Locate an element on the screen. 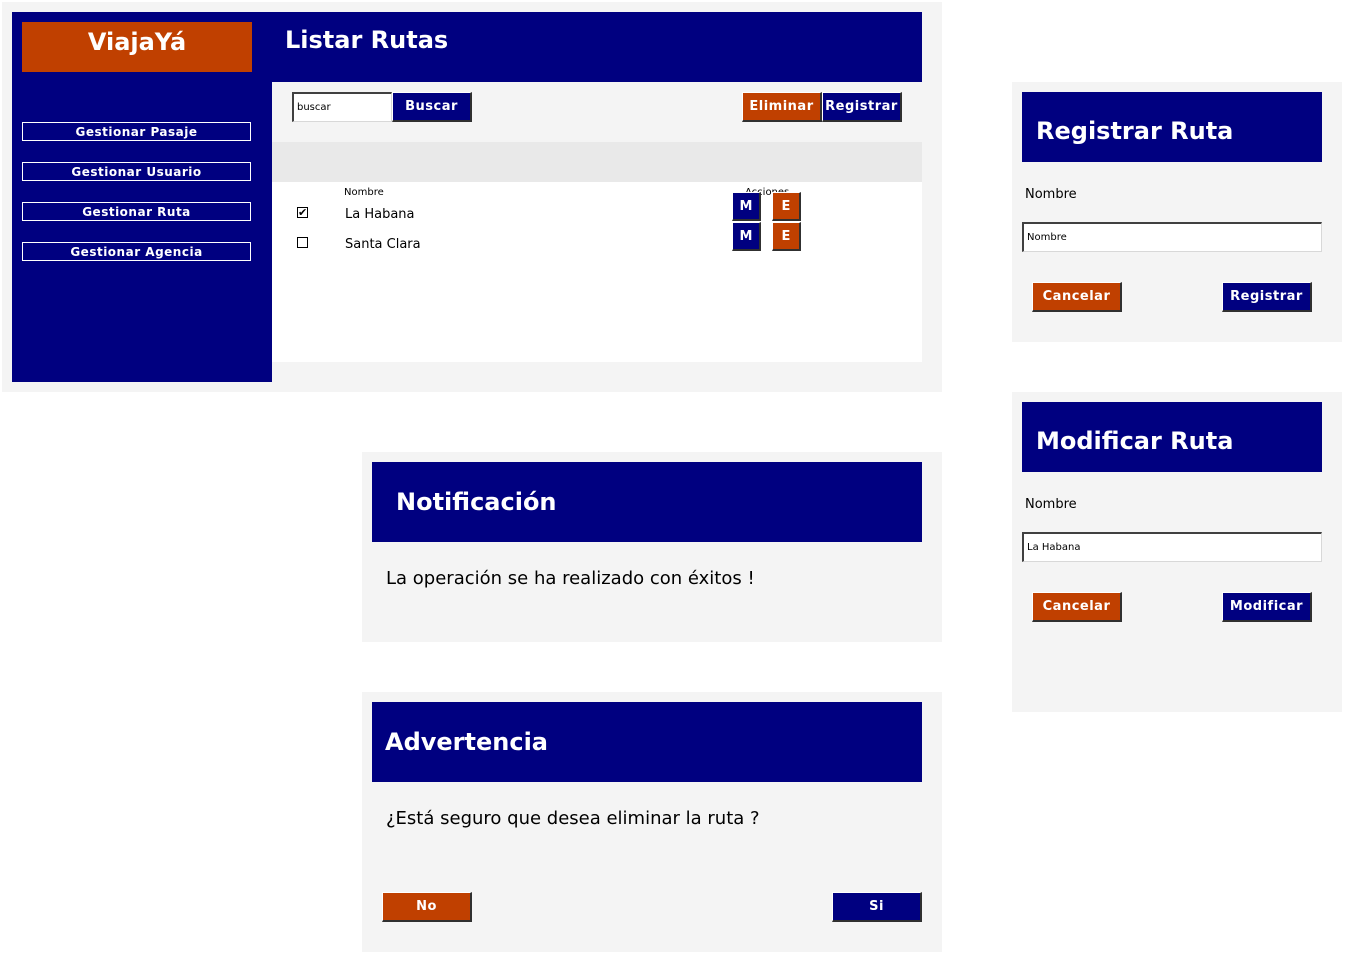 The height and width of the screenshot is (956, 1346). warning-dialog-title: Advertencia is located at coordinates (466, 742).